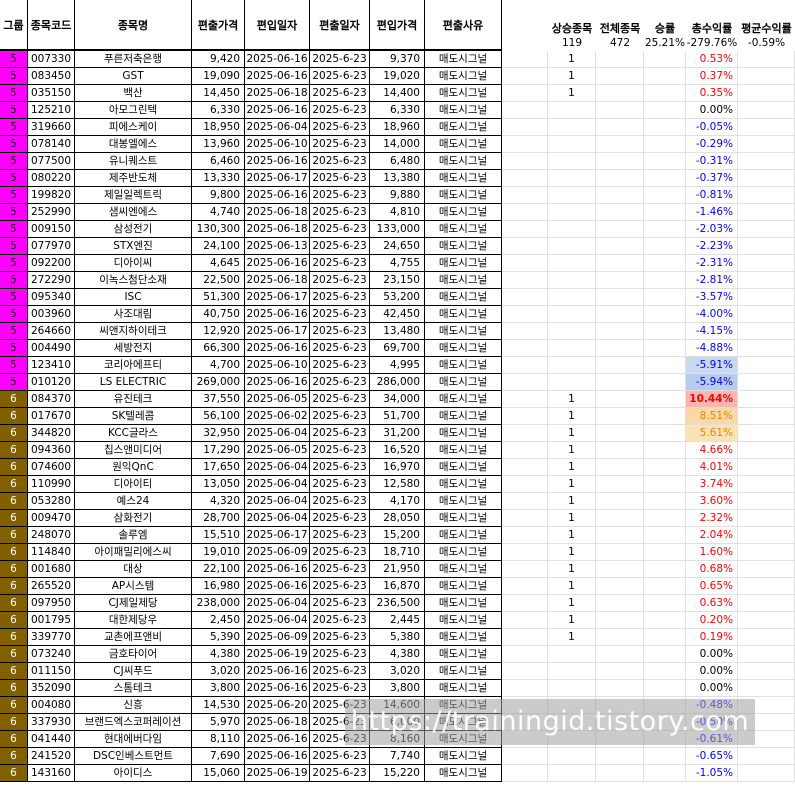 Image resolution: width=795 pixels, height=787 pixels. What do you see at coordinates (218, 450) in the screenshot?
I see `cell-out-price: 17,290` at bounding box center [218, 450].